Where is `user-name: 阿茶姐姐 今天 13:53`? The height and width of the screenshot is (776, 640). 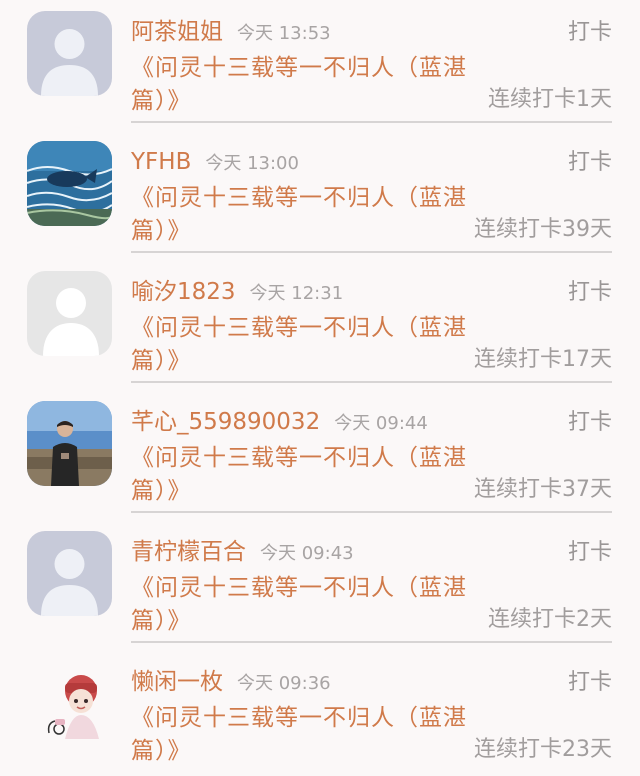 user-name: 阿茶姐姐 今天 13:53 is located at coordinates (231, 33).